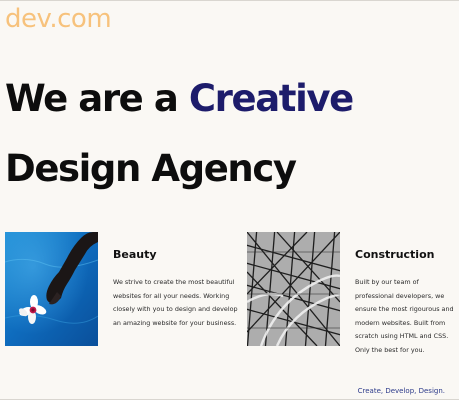 The image size is (459, 400). What do you see at coordinates (135, 254) in the screenshot?
I see `service-title-beauty: Beauty` at bounding box center [135, 254].